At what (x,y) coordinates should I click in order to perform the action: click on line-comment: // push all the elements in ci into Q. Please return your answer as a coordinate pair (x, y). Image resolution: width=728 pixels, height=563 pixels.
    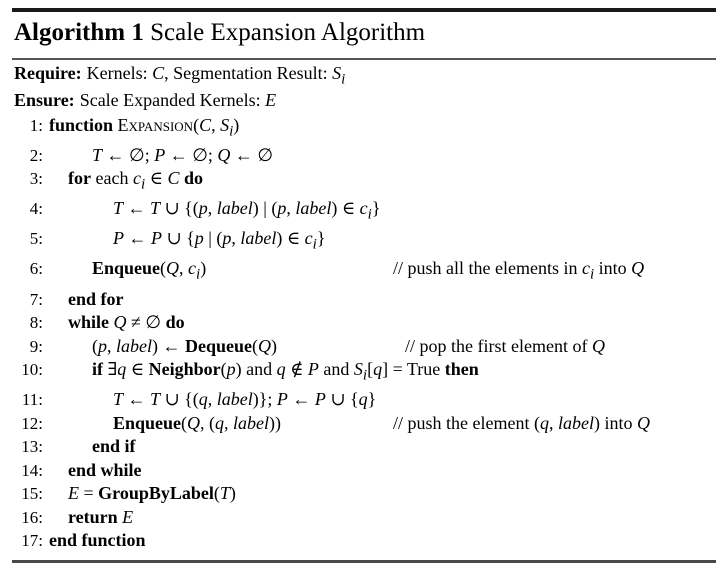
    Looking at the image, I should click on (519, 271).